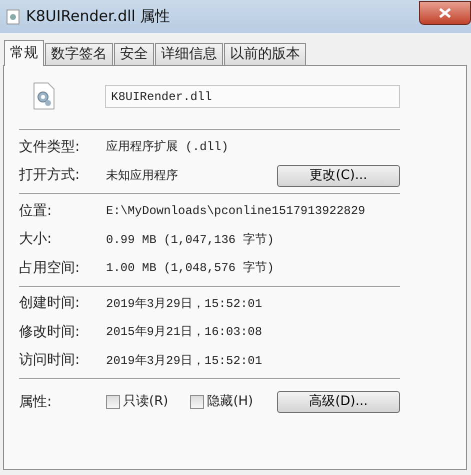 This screenshot has height=475, width=471. Describe the element at coordinates (230, 402) in the screenshot. I see `checkbox-label: 隐藏(H)` at that location.